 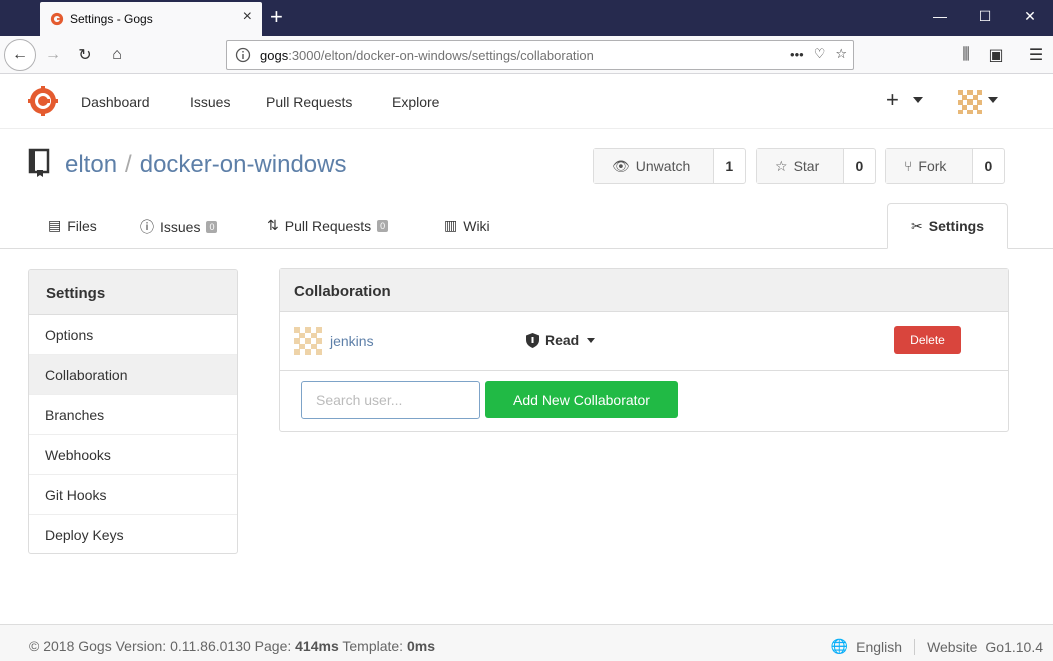 What do you see at coordinates (839, 646) in the screenshot?
I see `globe-icon: 🌐` at bounding box center [839, 646].